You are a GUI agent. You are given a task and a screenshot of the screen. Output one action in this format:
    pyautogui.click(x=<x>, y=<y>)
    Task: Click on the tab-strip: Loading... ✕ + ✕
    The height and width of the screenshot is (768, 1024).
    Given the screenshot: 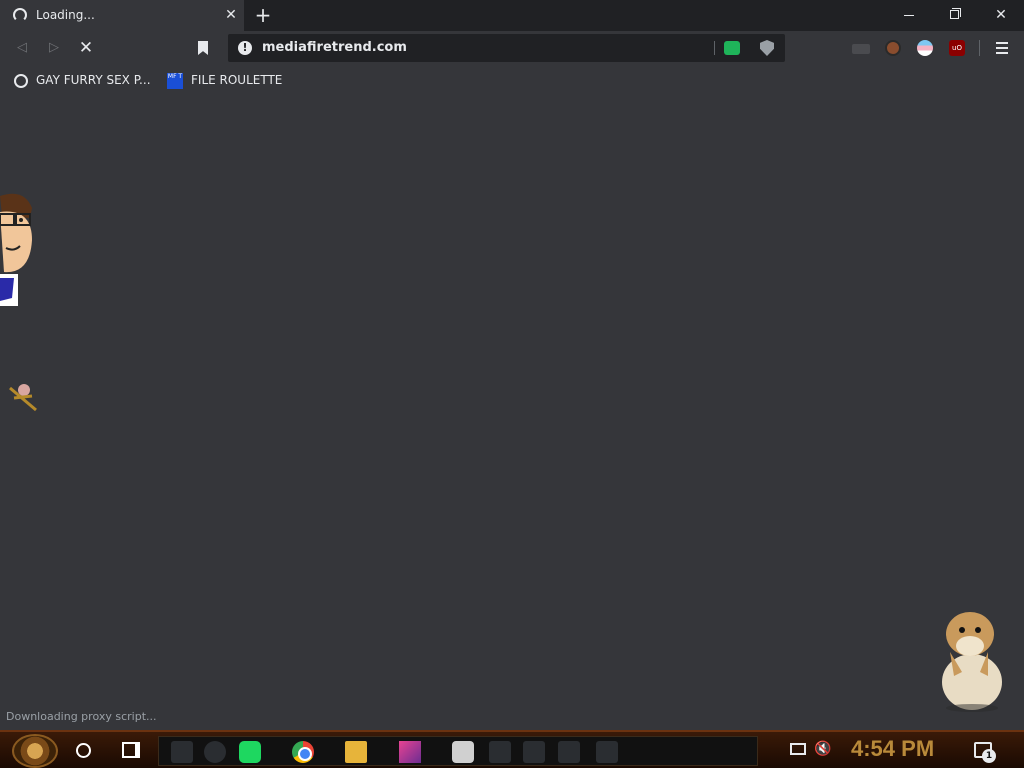 What is the action you would take?
    pyautogui.click(x=512, y=15)
    